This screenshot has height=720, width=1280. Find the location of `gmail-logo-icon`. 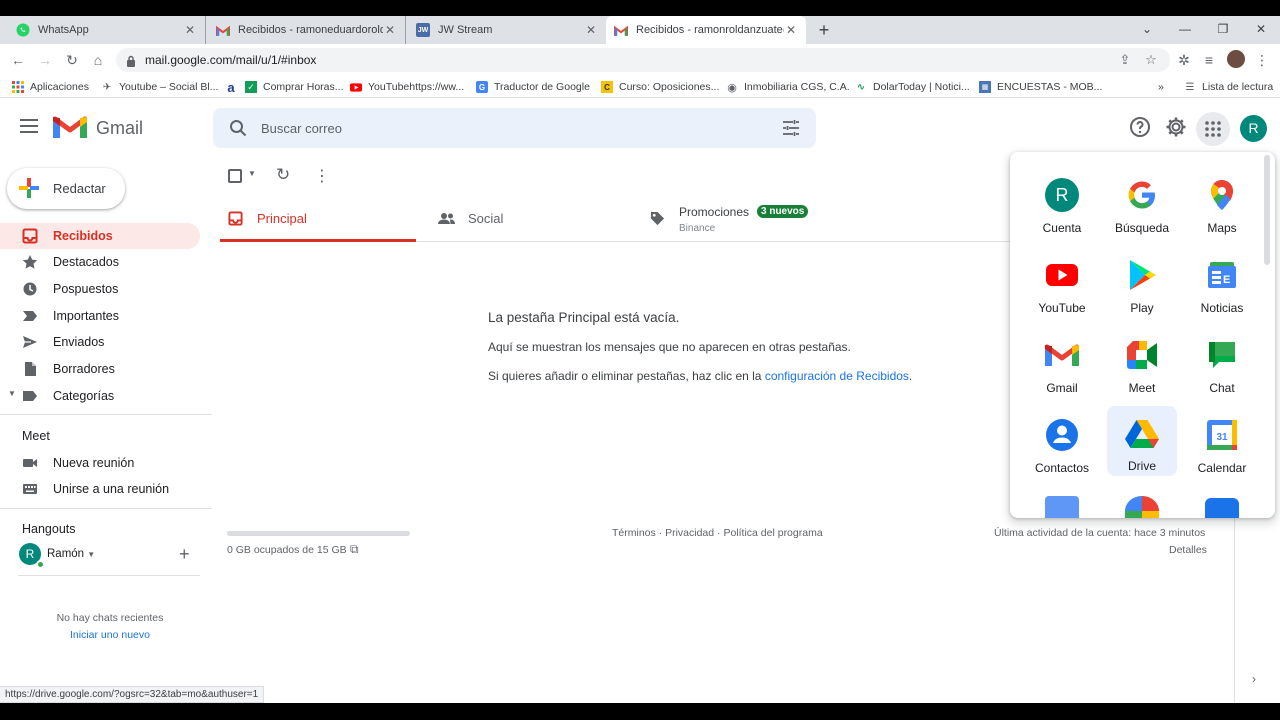

gmail-logo-icon is located at coordinates (70, 127).